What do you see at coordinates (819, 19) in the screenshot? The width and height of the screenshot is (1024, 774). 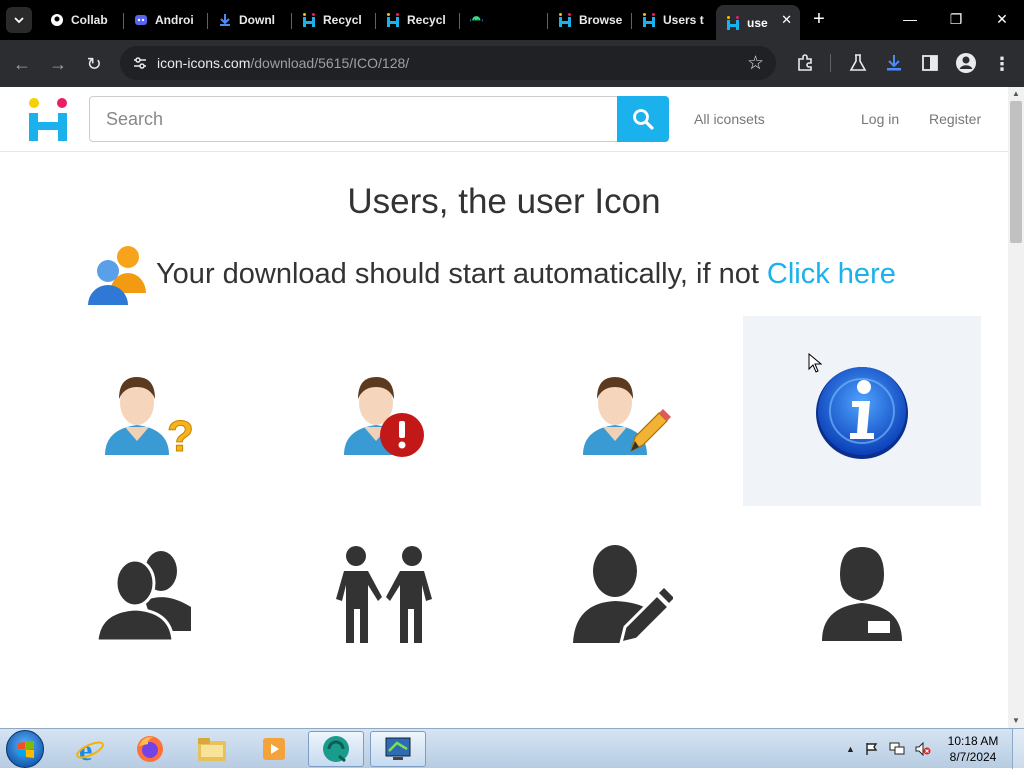 I see `new-tab-button: +` at bounding box center [819, 19].